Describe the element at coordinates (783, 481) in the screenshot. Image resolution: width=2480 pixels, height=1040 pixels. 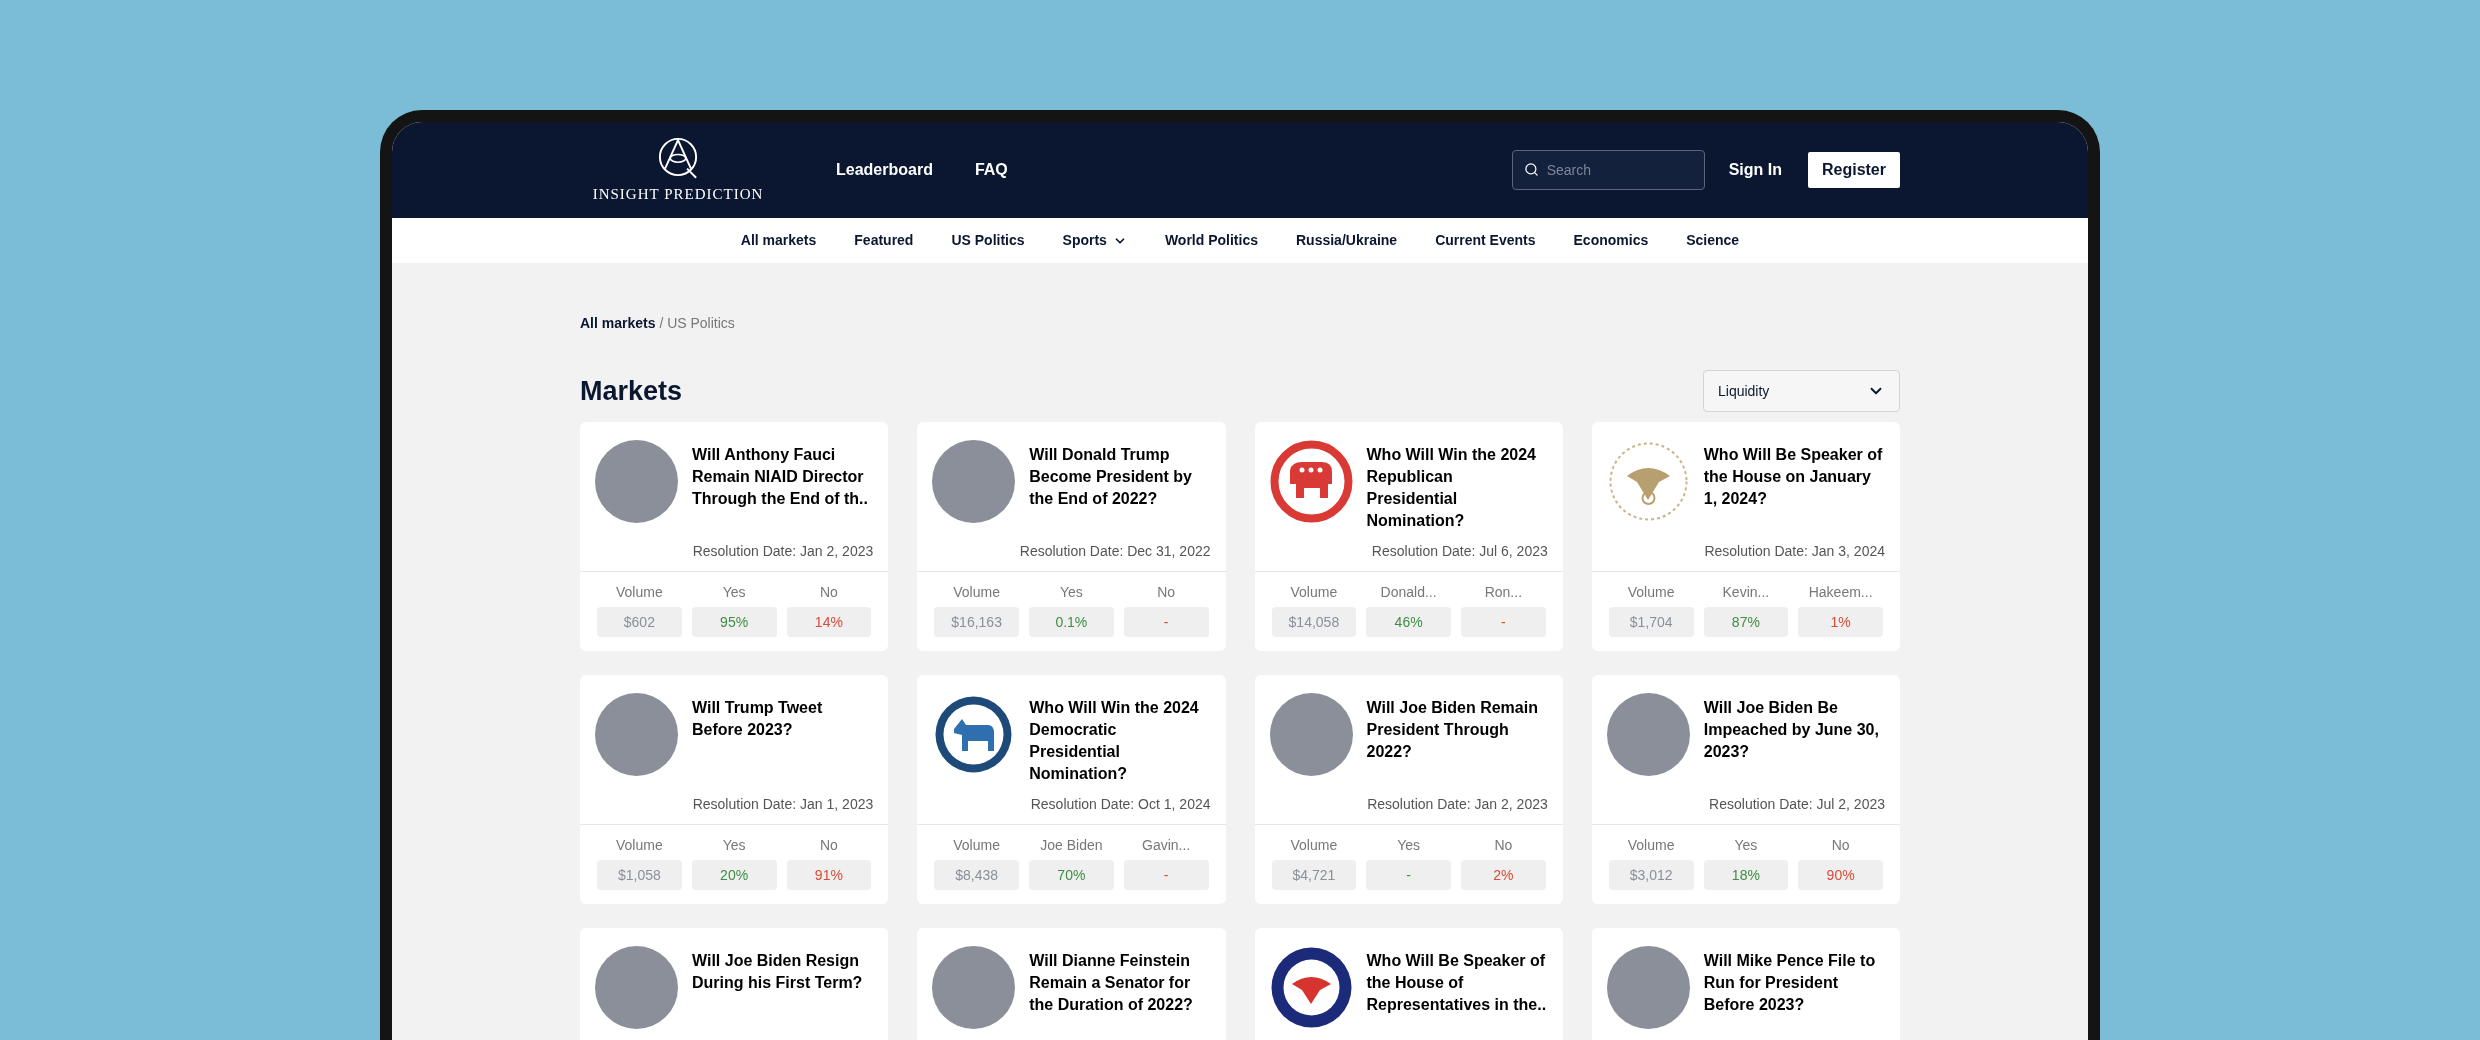
I see `market-title: Will Anthony Fauci Remain NIAID Director Through the End of th..` at that location.